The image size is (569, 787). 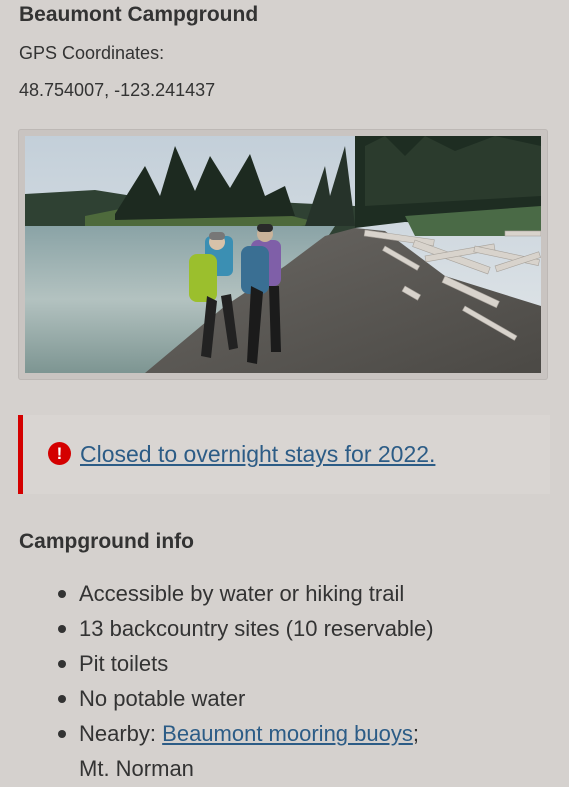 I want to click on closure-alert-link: Closed to overnight stays for 2022., so click(x=257, y=454).